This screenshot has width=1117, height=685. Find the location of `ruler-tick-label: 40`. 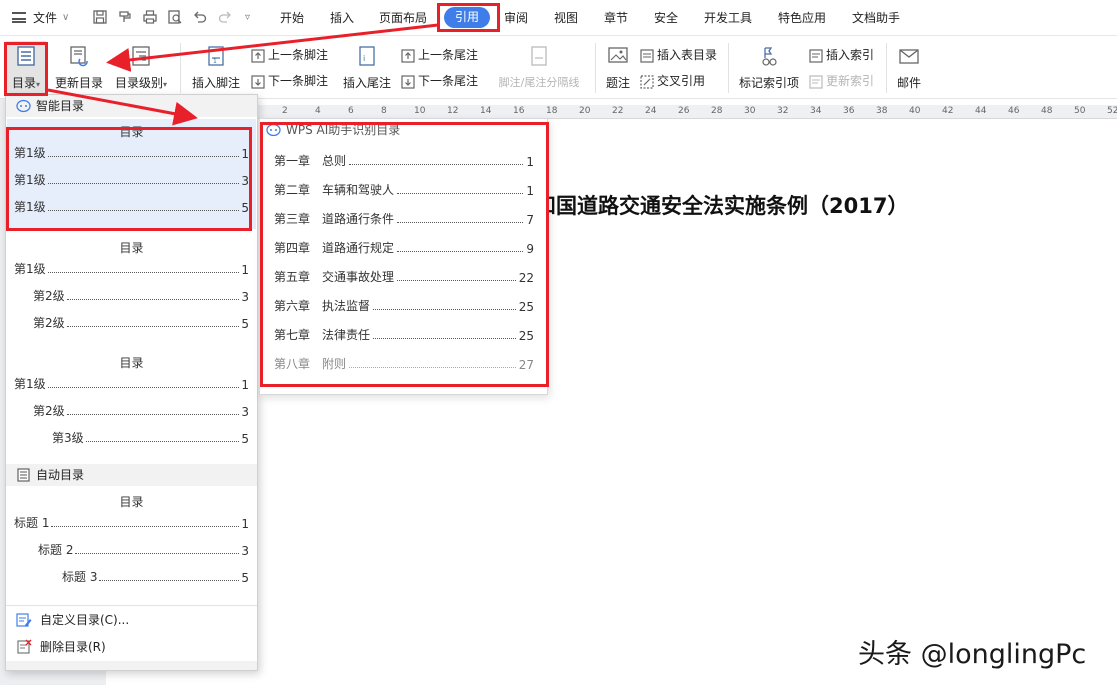

ruler-tick-label: 40 is located at coordinates (915, 111).